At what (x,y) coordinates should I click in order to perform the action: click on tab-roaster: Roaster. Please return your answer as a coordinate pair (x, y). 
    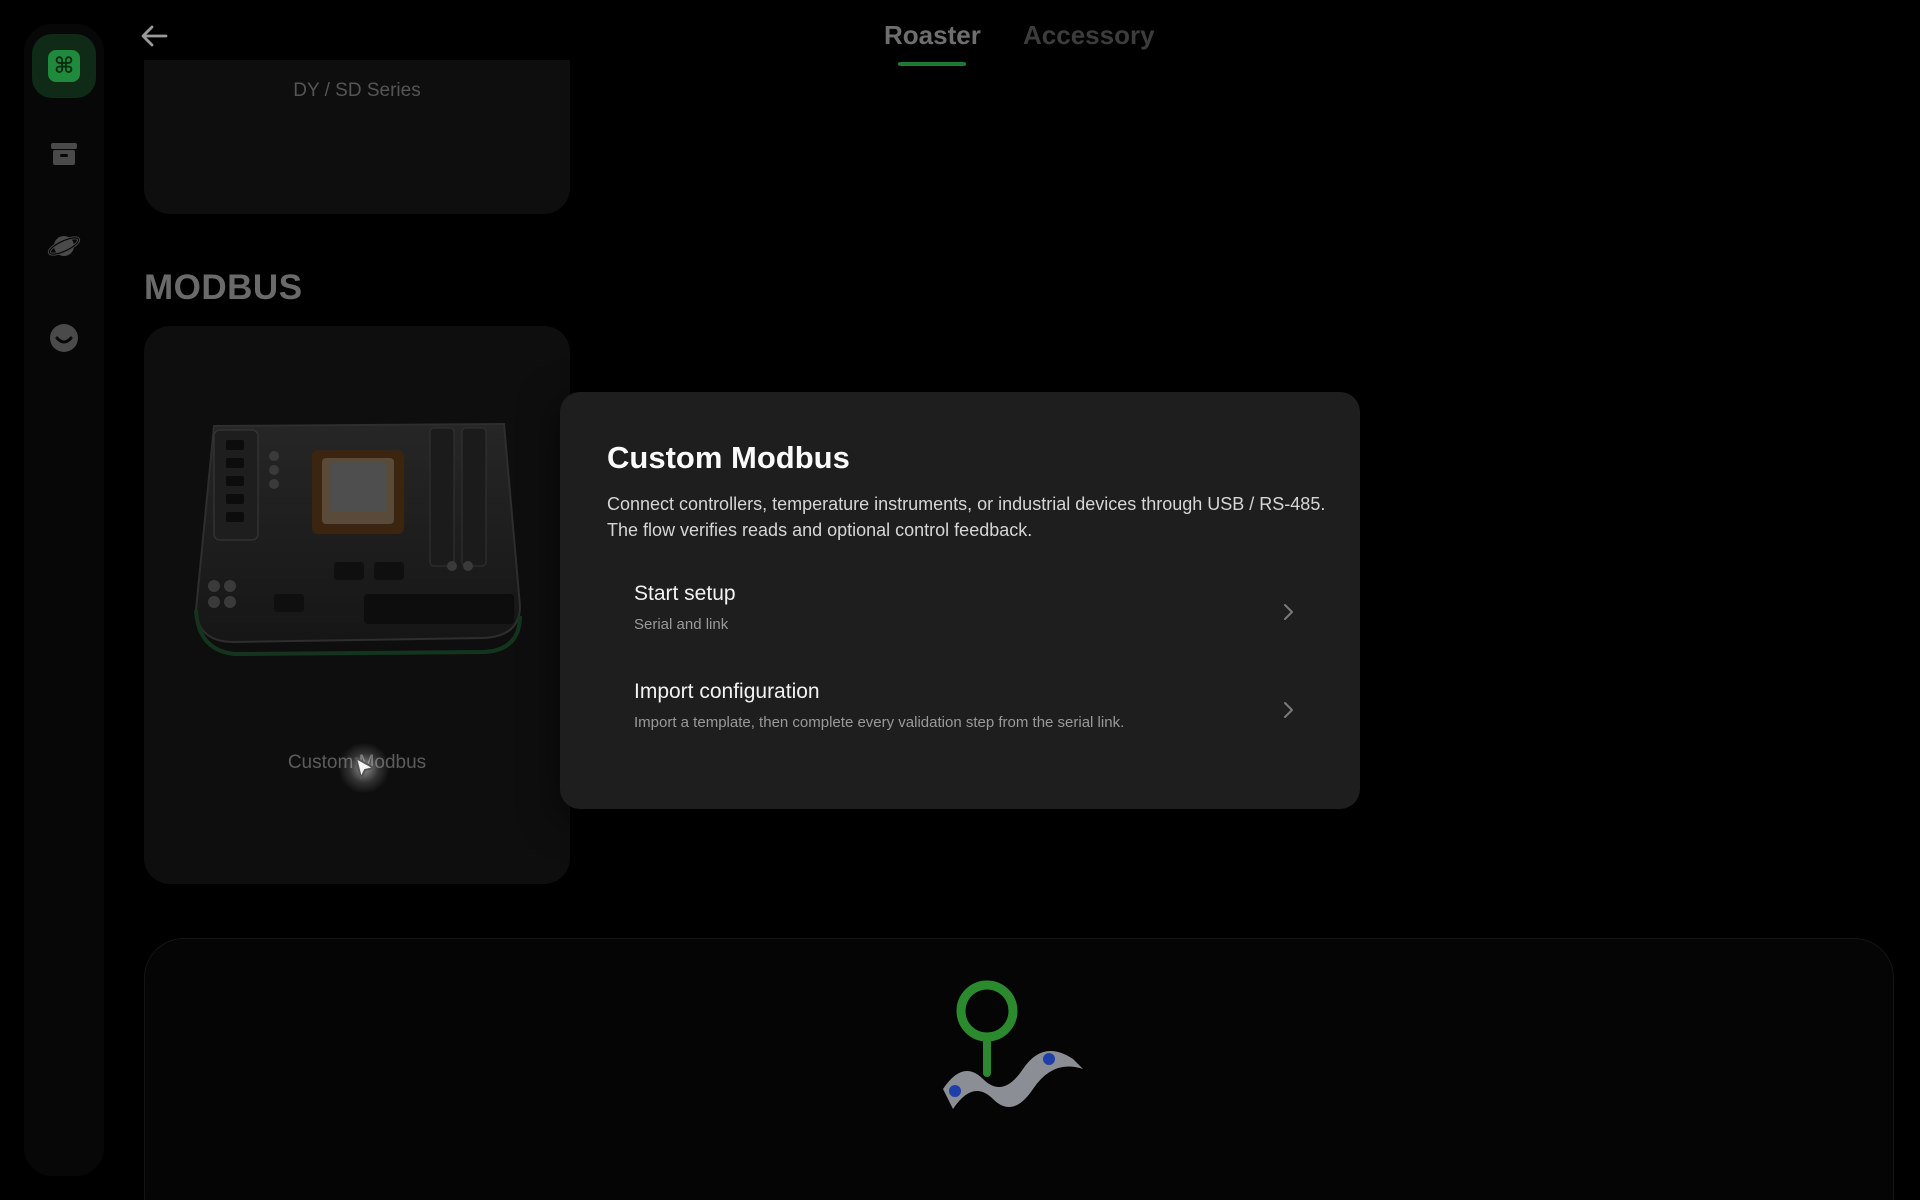
    Looking at the image, I should click on (932, 35).